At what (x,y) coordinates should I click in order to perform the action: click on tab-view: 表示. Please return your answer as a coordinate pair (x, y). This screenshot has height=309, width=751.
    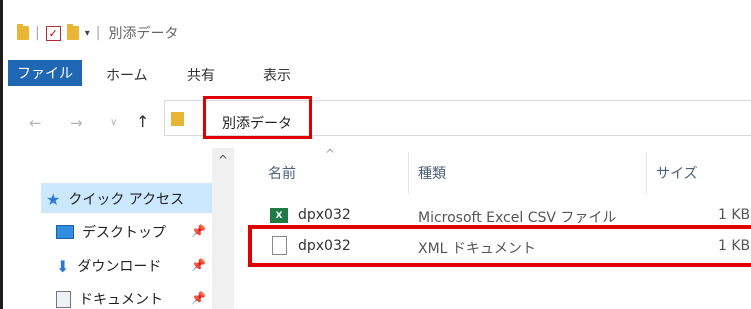
    Looking at the image, I should click on (277, 75).